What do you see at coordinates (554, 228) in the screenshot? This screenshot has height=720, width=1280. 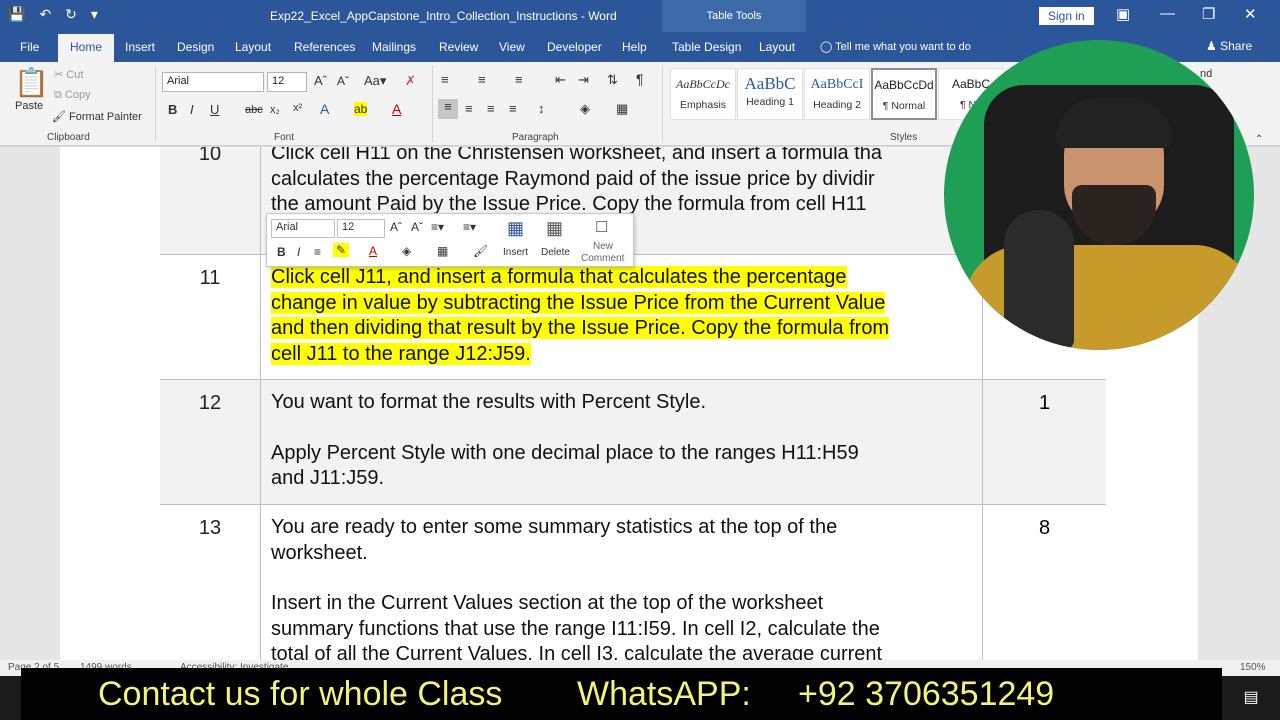 I see `delete-table-icon: ▦` at bounding box center [554, 228].